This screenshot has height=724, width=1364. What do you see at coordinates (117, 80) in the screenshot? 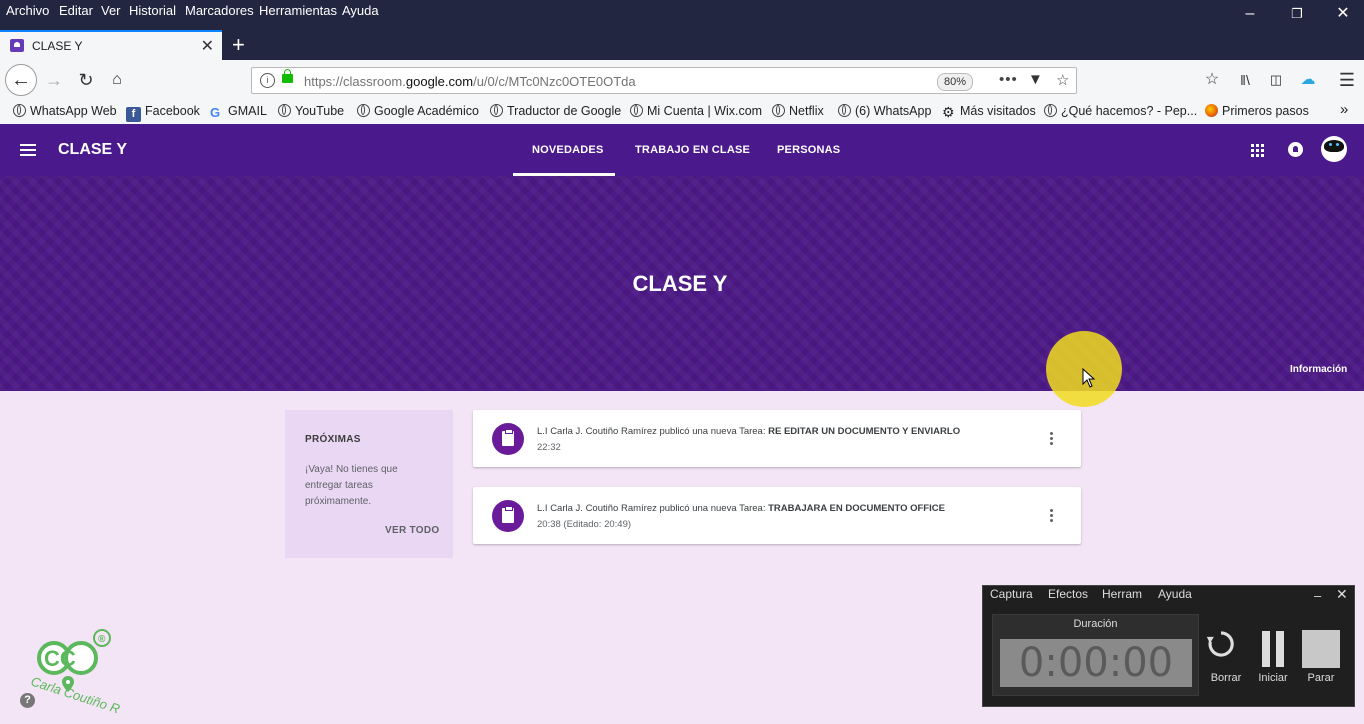
I see `home-icon: ⌂` at bounding box center [117, 80].